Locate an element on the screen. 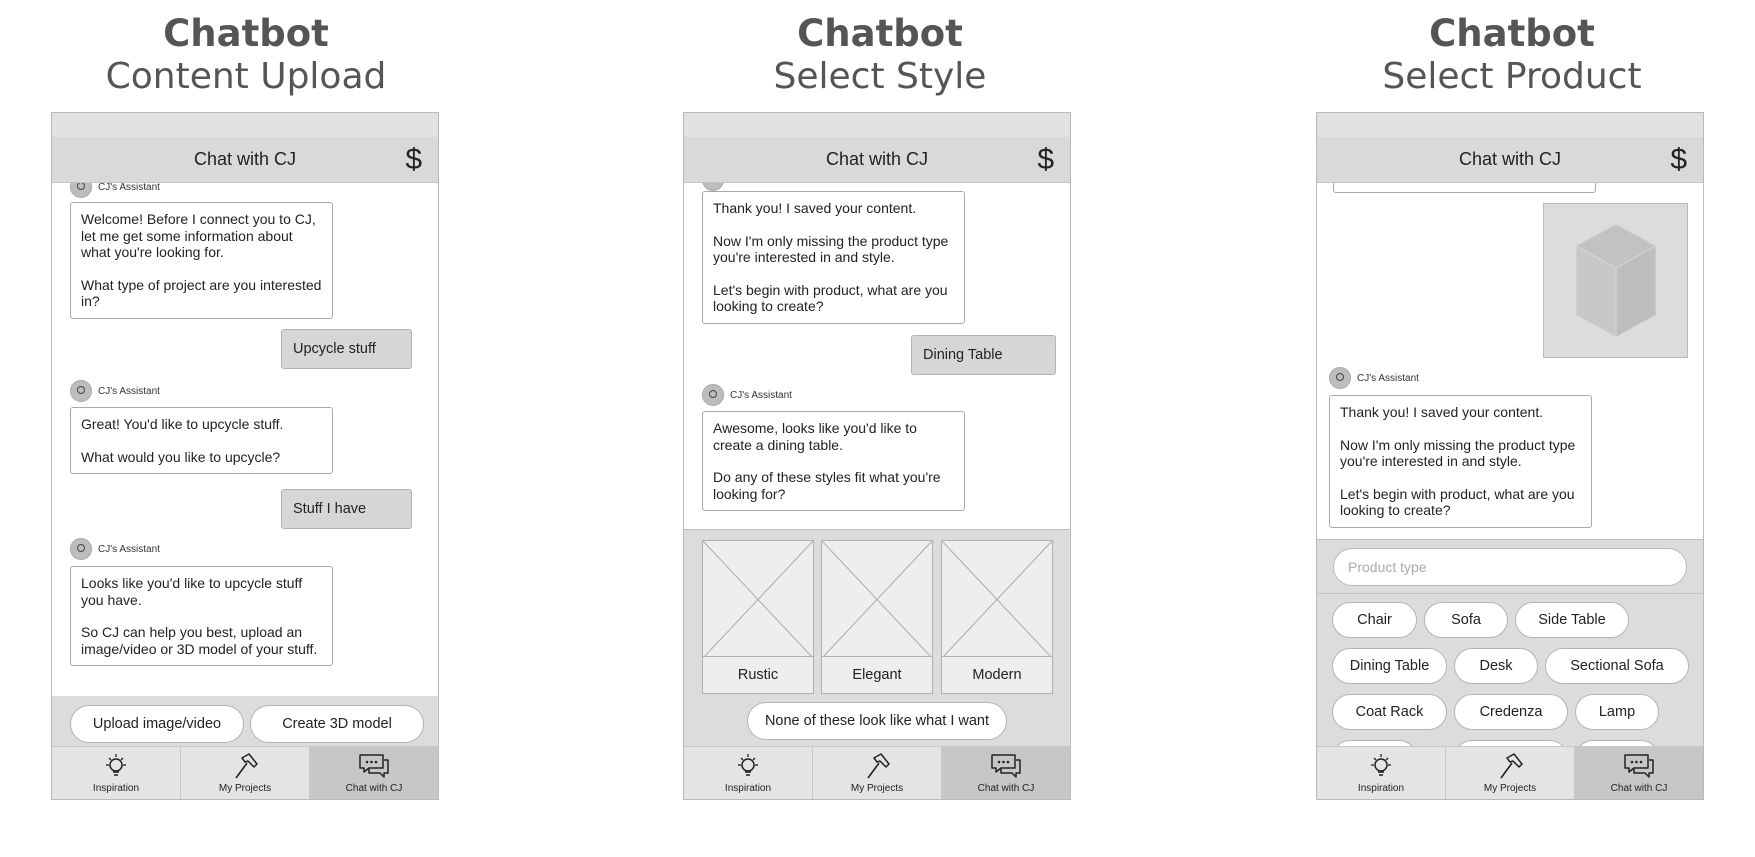 The image size is (1755, 857). bot-message is located at coordinates (1464, 188).